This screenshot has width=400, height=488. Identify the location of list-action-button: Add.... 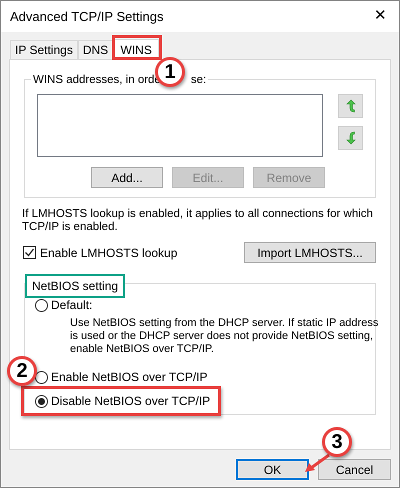
(127, 177).